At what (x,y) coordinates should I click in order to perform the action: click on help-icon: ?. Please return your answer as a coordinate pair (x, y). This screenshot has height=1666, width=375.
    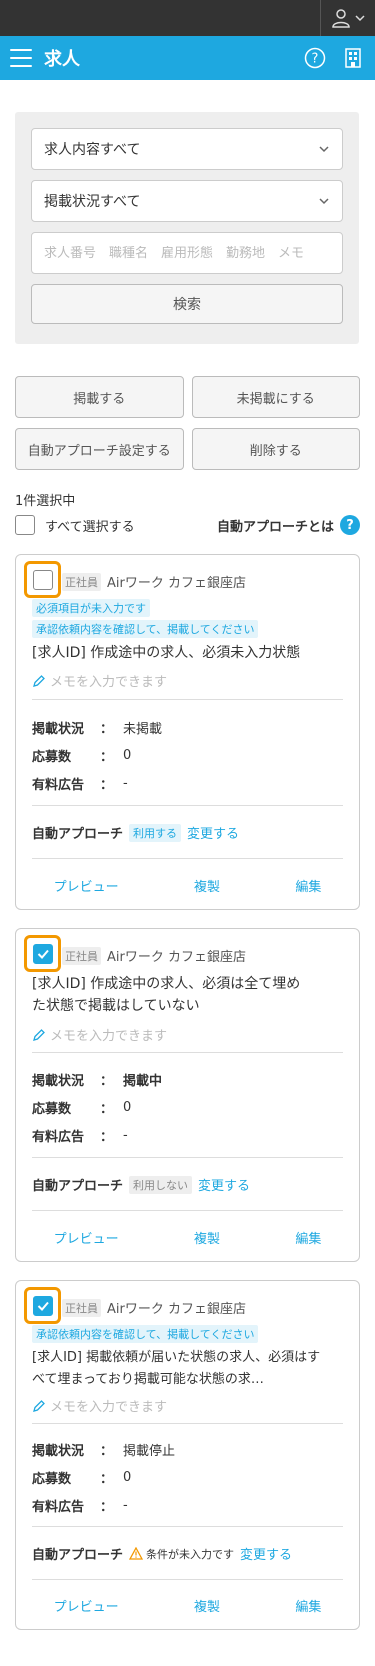
    Looking at the image, I should click on (315, 58).